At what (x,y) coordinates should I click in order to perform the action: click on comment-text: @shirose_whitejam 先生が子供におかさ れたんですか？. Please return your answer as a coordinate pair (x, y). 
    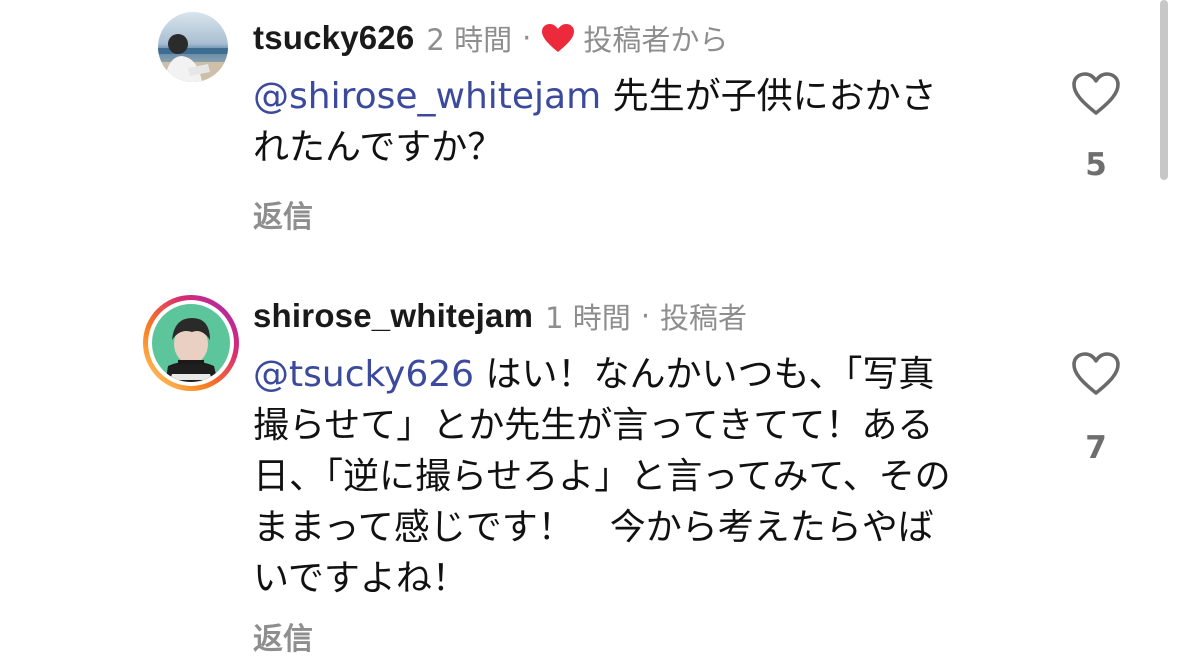
    Looking at the image, I should click on (648, 122).